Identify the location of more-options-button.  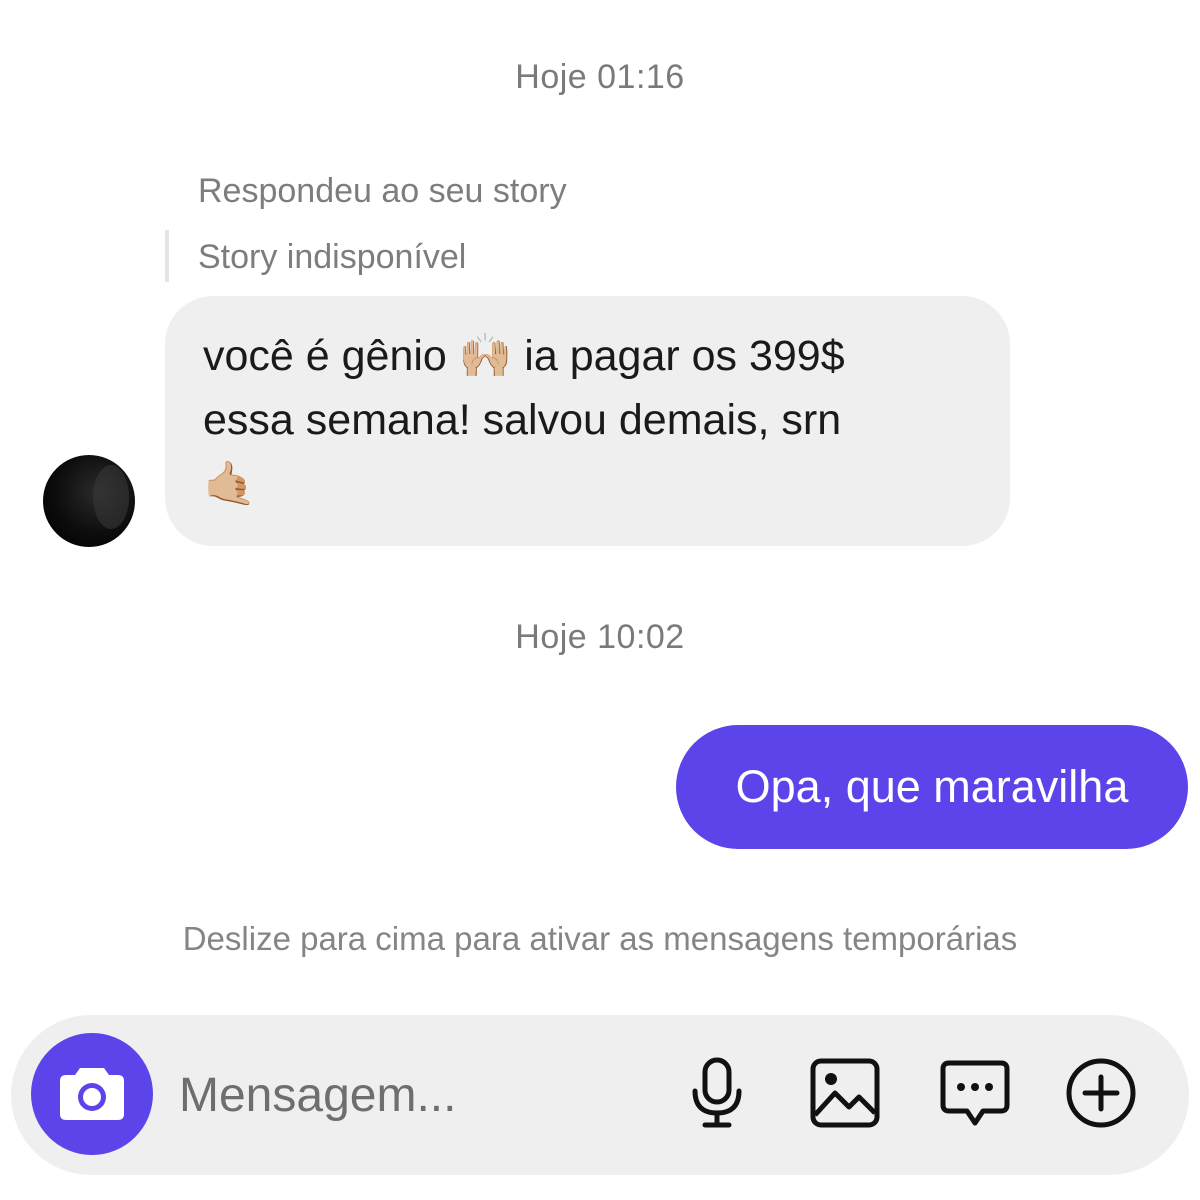
(1101, 1095).